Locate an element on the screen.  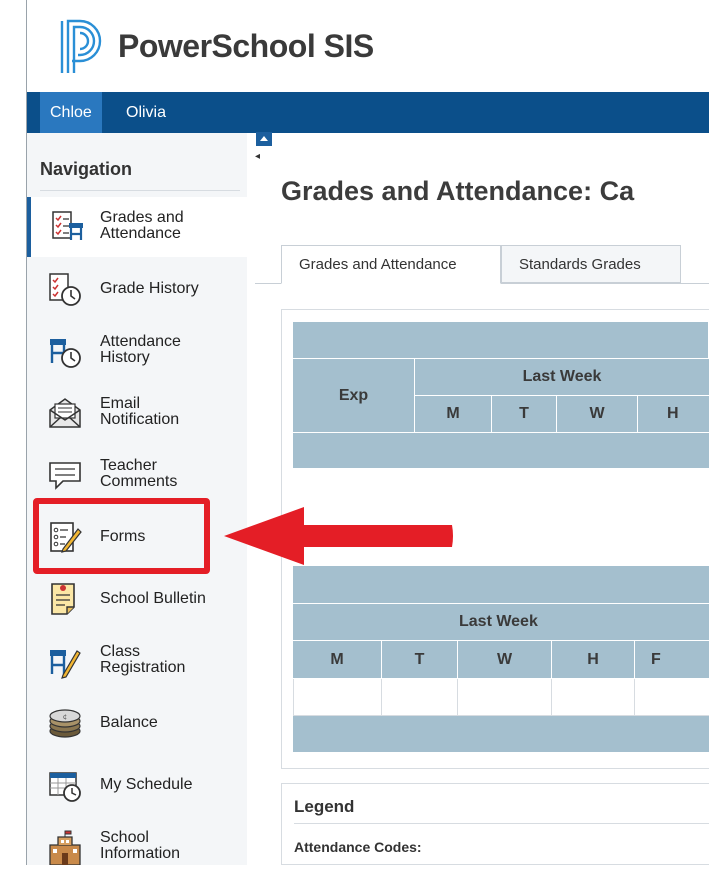
sidebar-item-class-registration: Class Registration is located at coordinates (137, 661).